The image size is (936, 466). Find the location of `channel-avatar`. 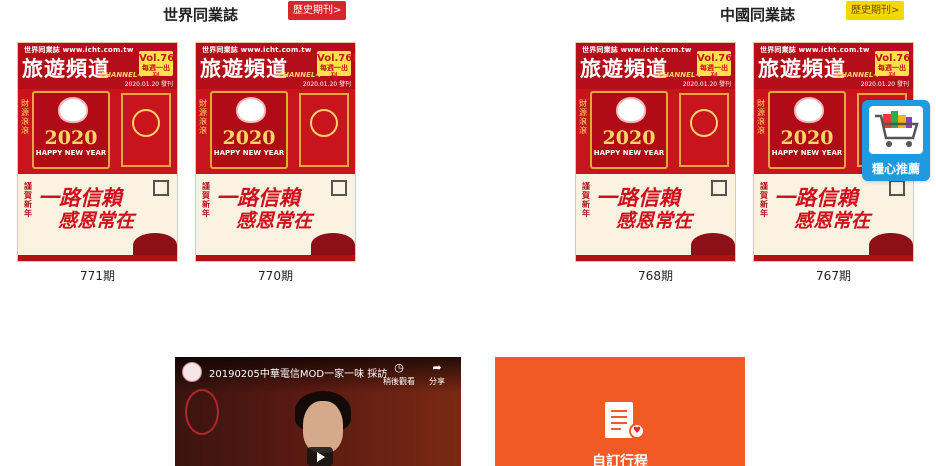

channel-avatar is located at coordinates (192, 372).